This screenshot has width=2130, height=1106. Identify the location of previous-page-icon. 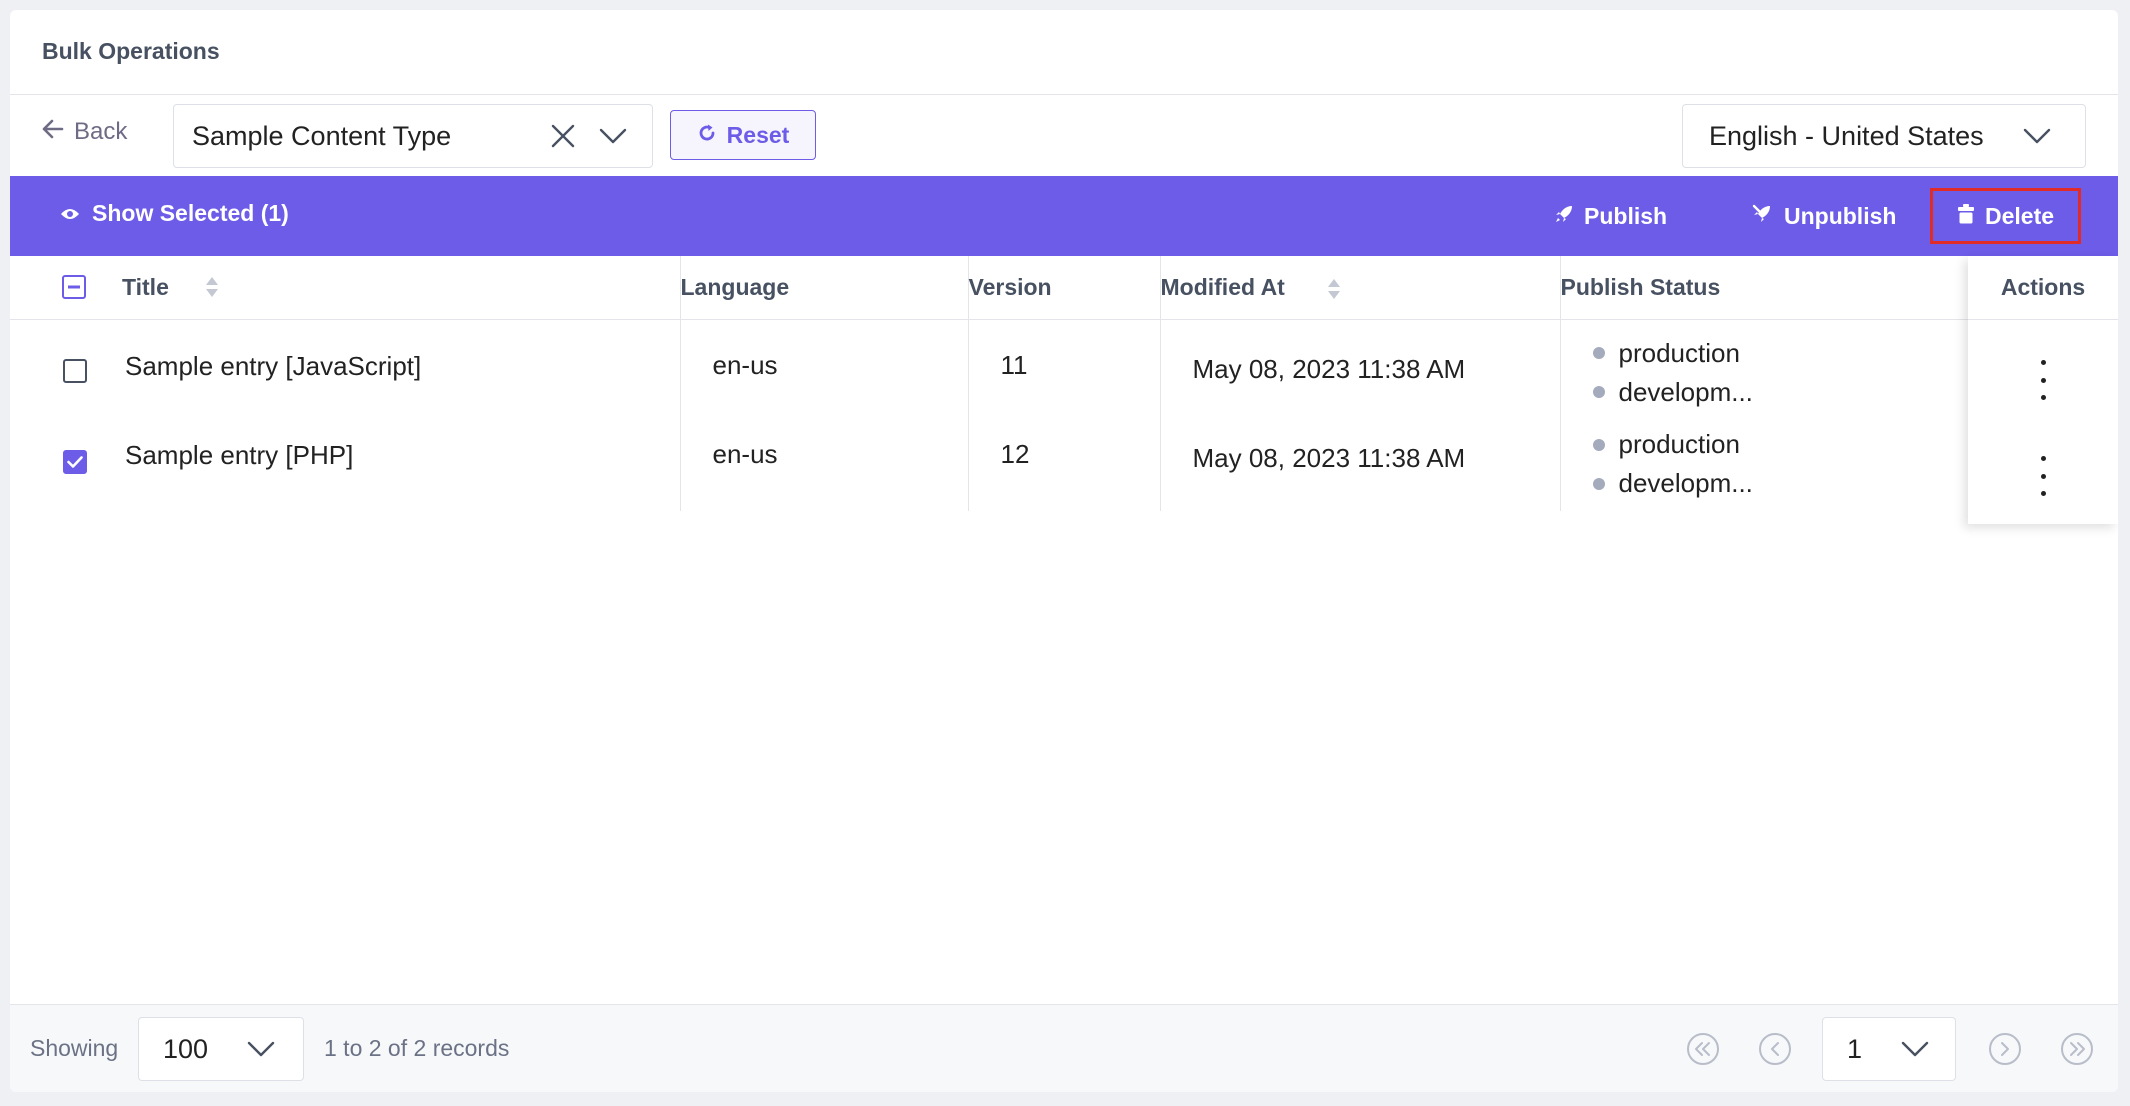
(1775, 1049).